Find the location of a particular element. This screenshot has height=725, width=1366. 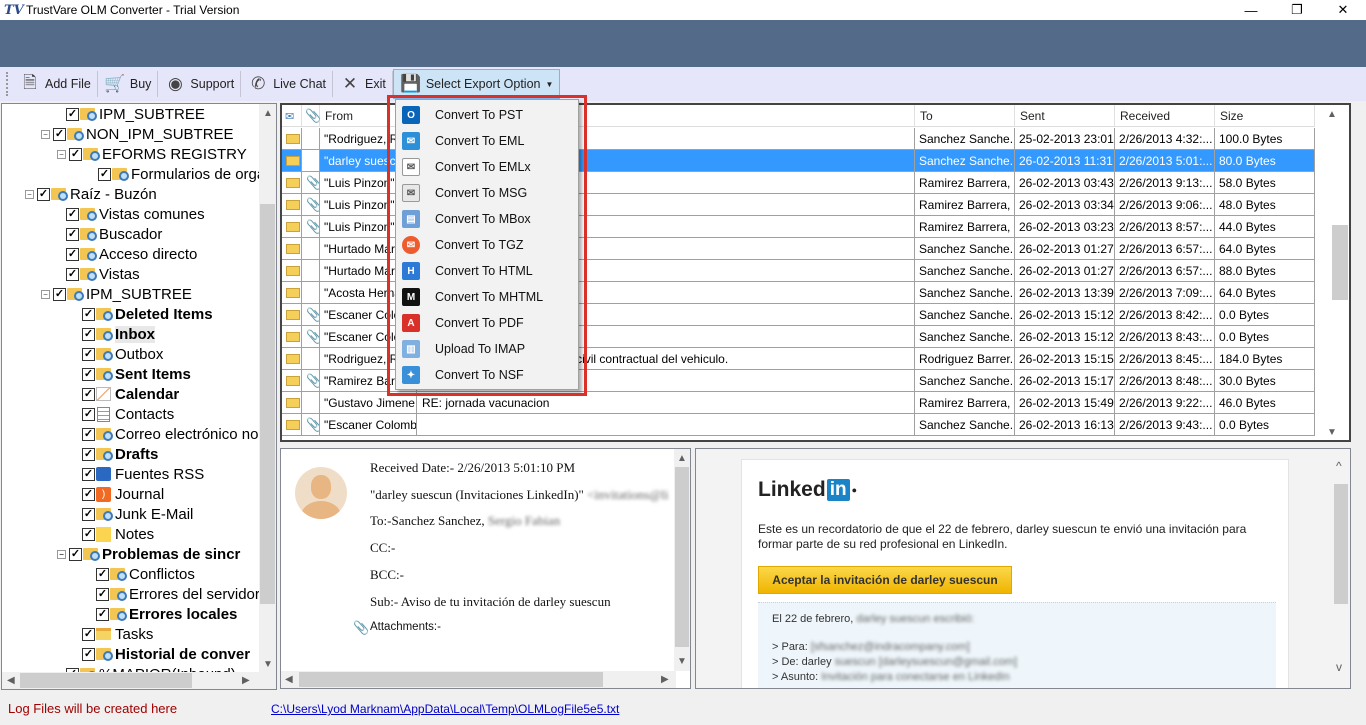

tree-item: ✓ Deleted Items is located at coordinates (147, 314).